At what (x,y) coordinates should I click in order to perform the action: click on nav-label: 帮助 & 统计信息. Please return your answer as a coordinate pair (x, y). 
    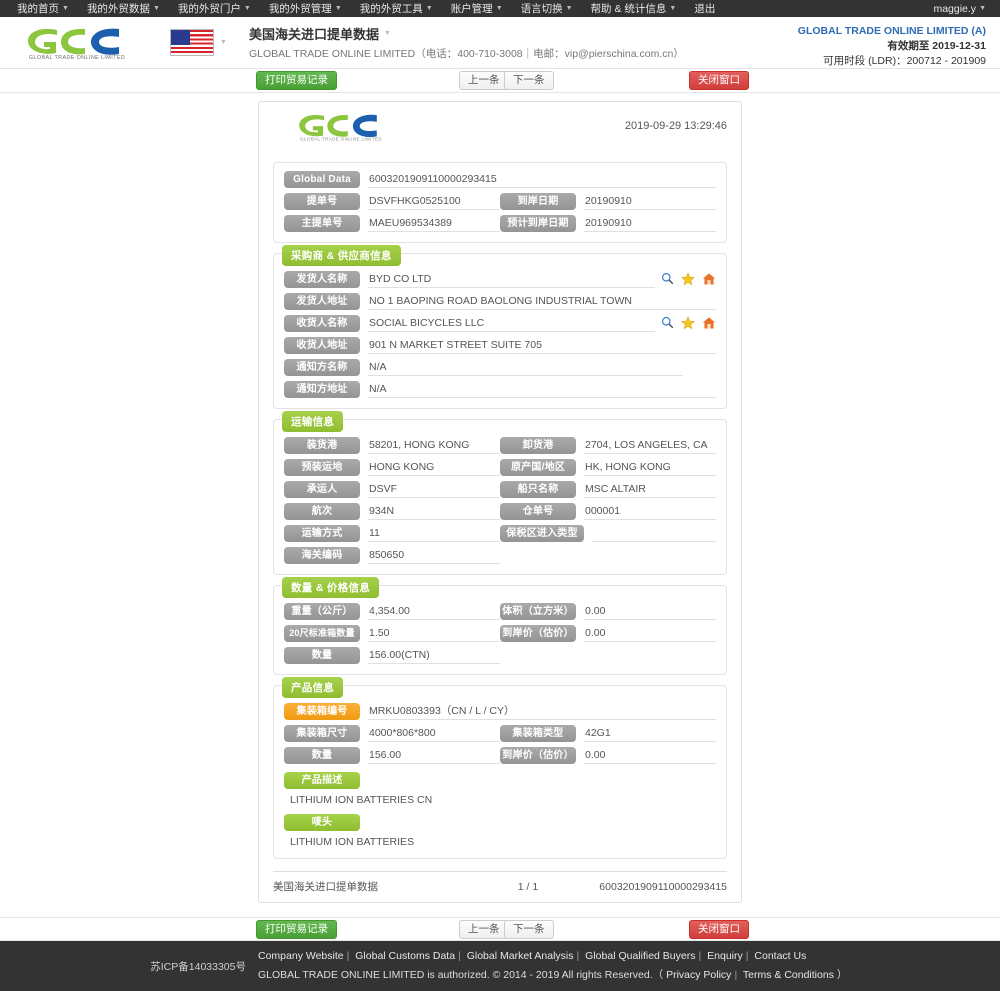
    Looking at the image, I should click on (628, 9).